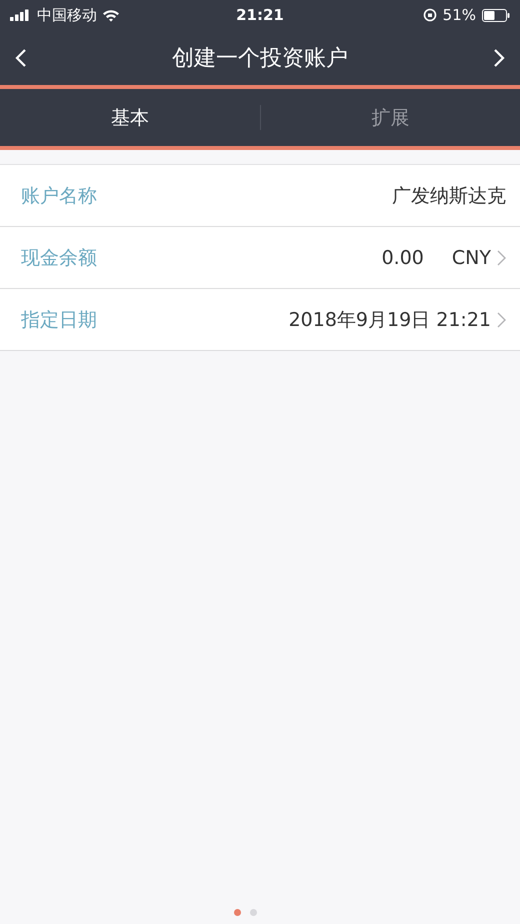  Describe the element at coordinates (59, 320) in the screenshot. I see `field-label: 指定日期` at that location.